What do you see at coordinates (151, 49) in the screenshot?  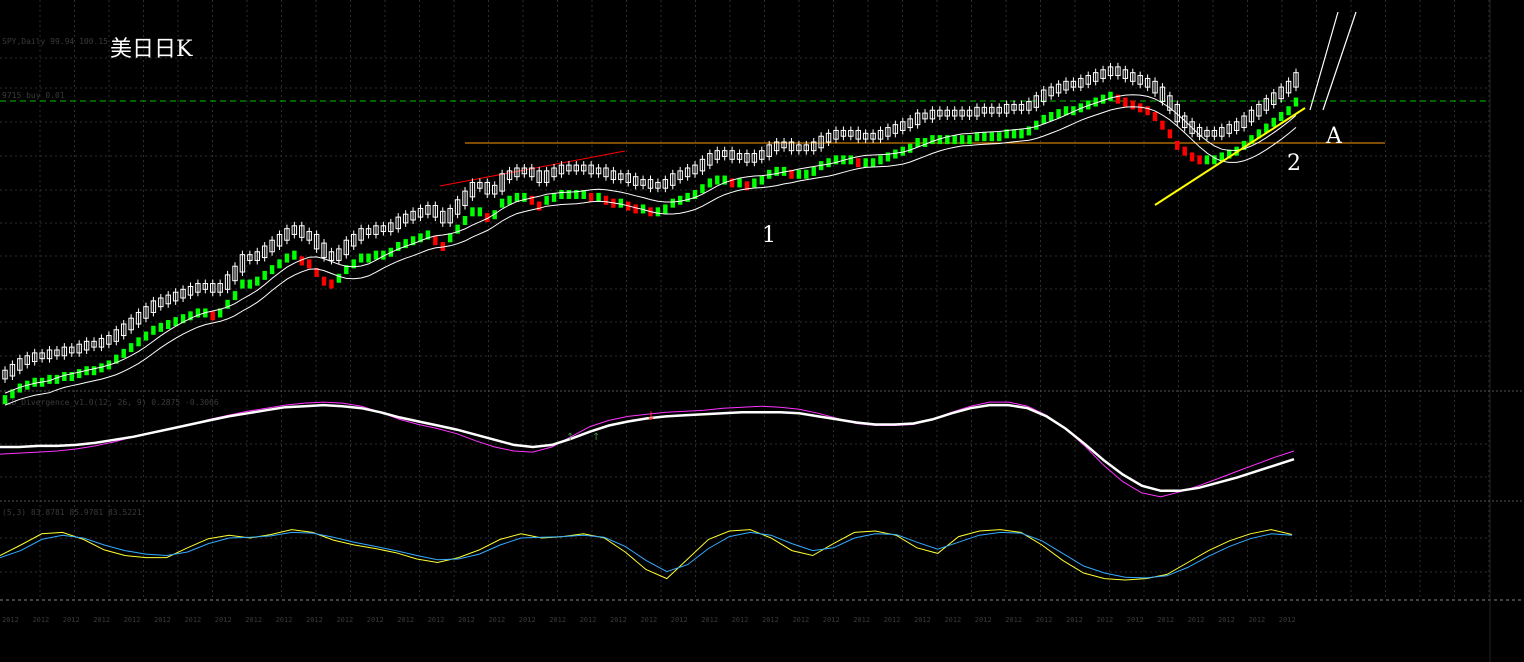 I see `chart-title: 美日日K` at bounding box center [151, 49].